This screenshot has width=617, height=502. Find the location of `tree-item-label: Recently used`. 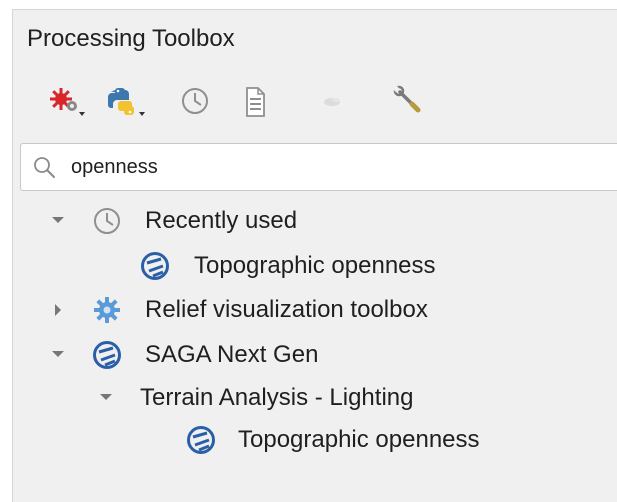

tree-item-label: Recently used is located at coordinates (221, 220).